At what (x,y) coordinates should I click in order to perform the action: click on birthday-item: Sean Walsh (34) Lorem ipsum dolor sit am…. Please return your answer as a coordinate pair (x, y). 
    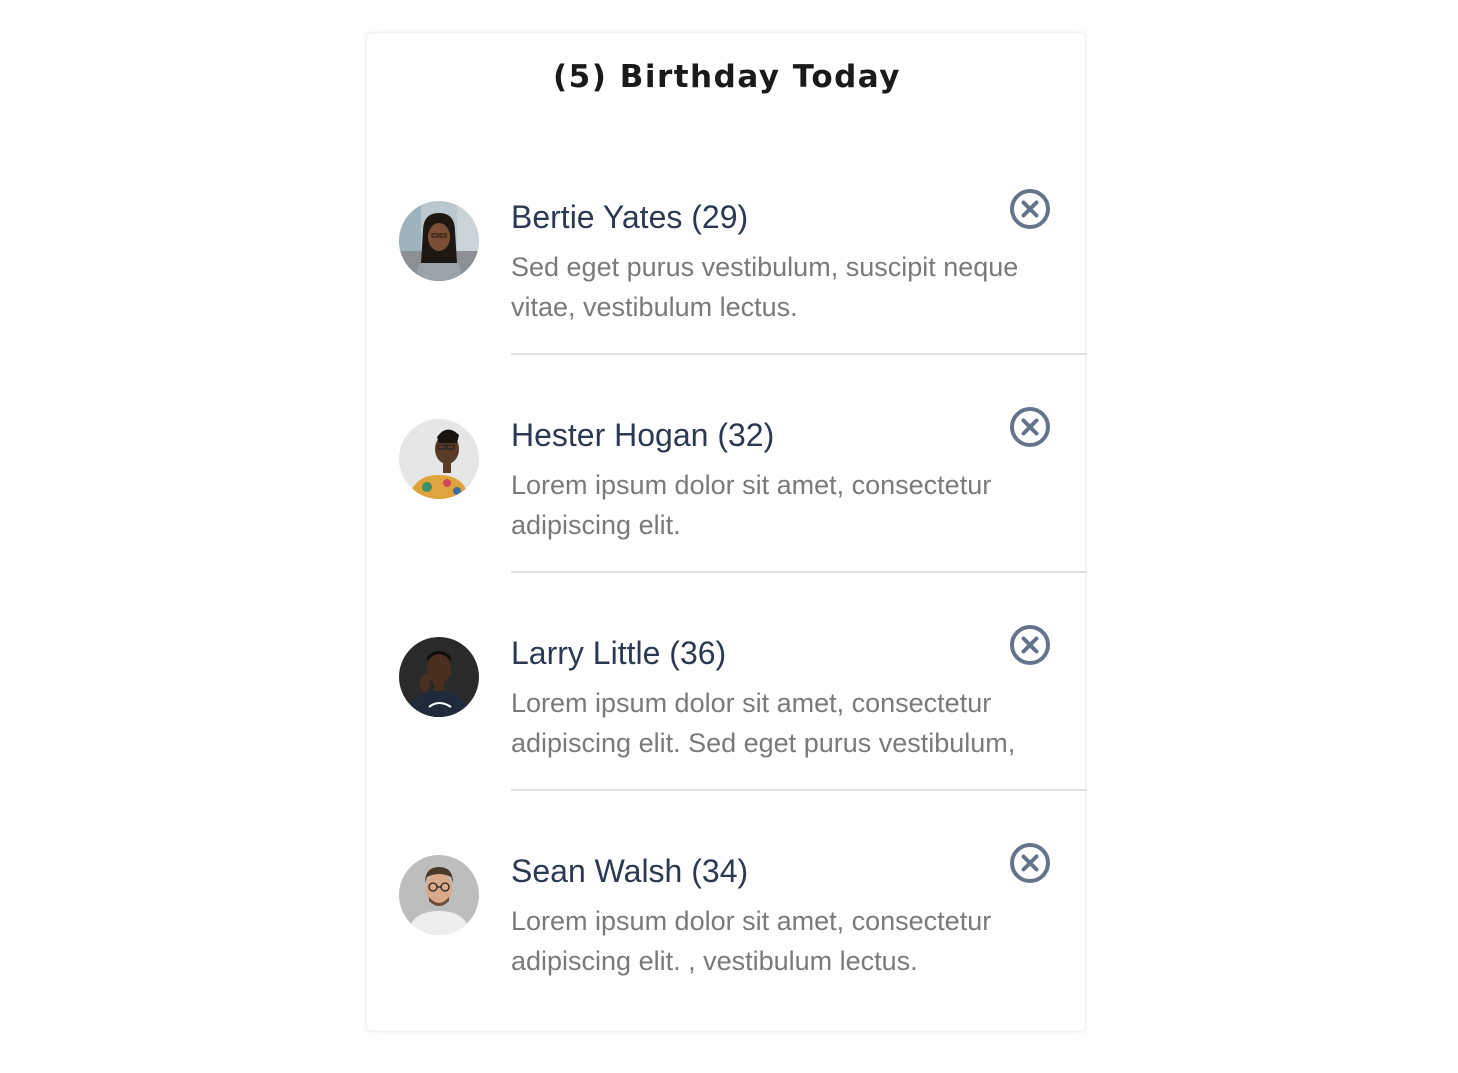
    Looking at the image, I should click on (727, 958).